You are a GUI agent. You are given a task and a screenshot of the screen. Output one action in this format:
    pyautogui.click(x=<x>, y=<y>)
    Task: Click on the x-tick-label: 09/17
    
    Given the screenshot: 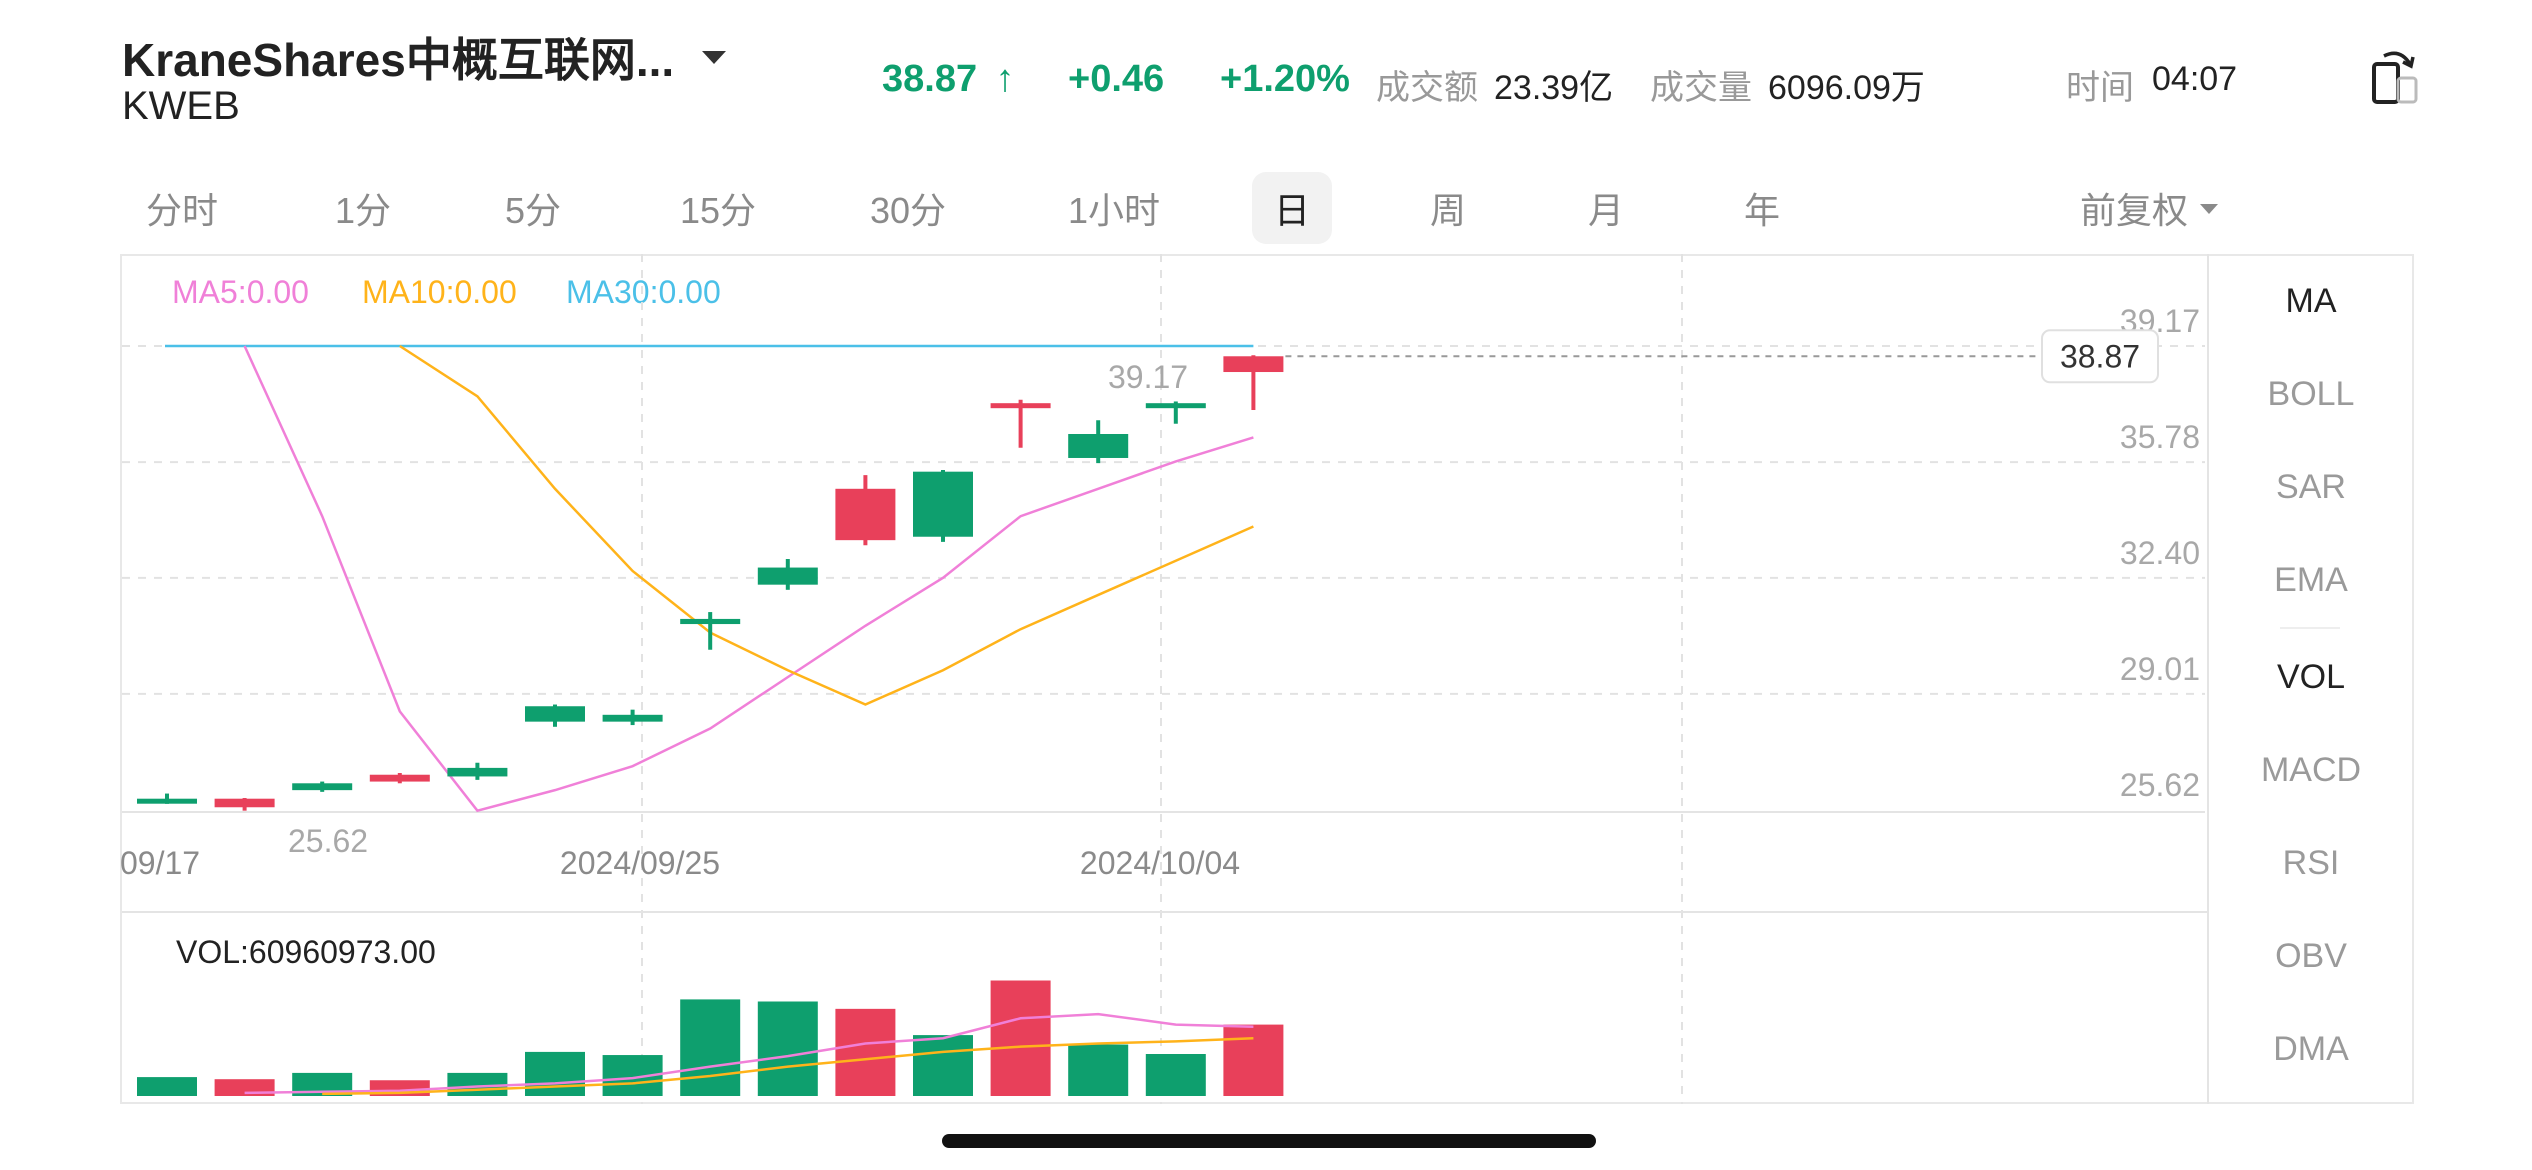 What is the action you would take?
    pyautogui.click(x=160, y=863)
    